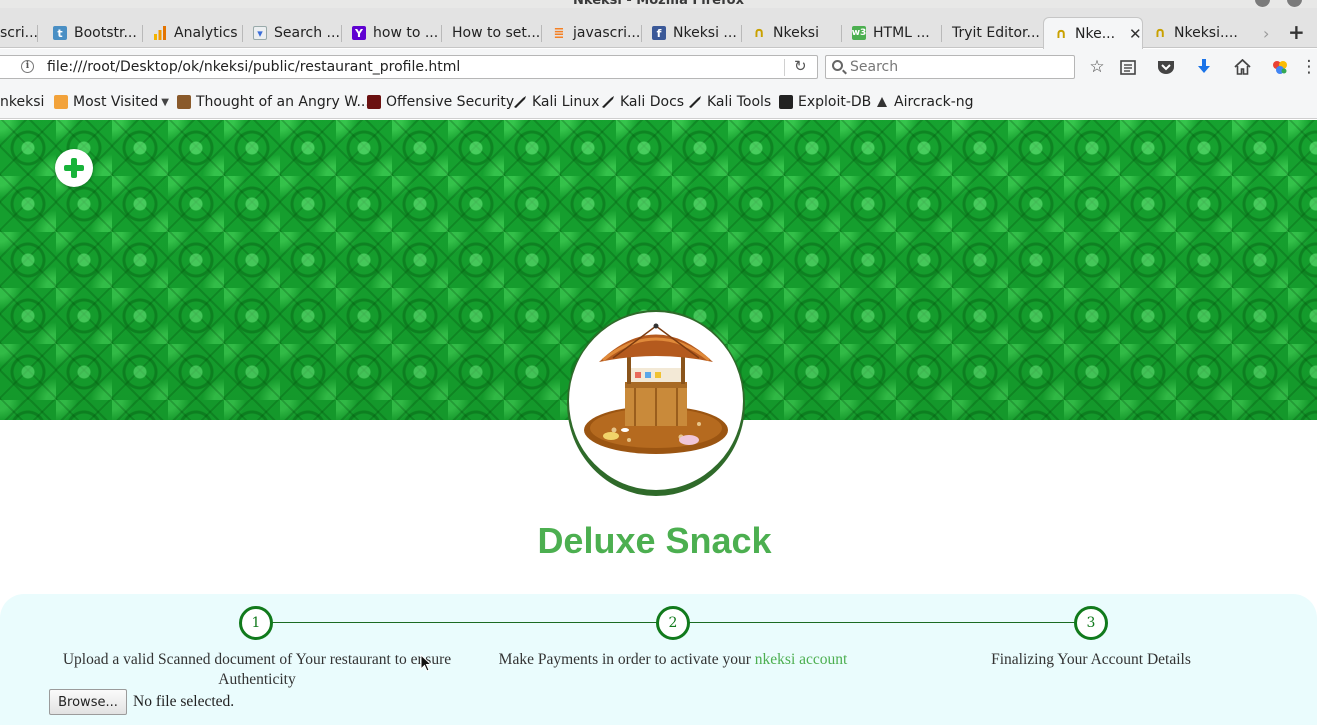  What do you see at coordinates (654, 540) in the screenshot?
I see `restaurant-name: Deluxe Snack` at bounding box center [654, 540].